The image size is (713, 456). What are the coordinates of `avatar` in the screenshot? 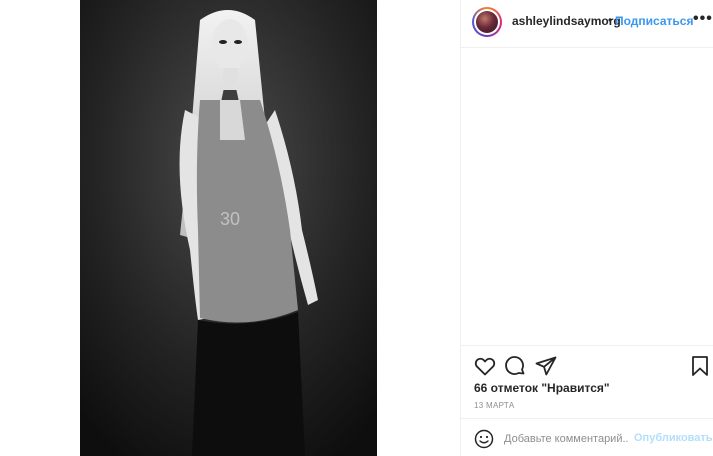 It's located at (487, 22).